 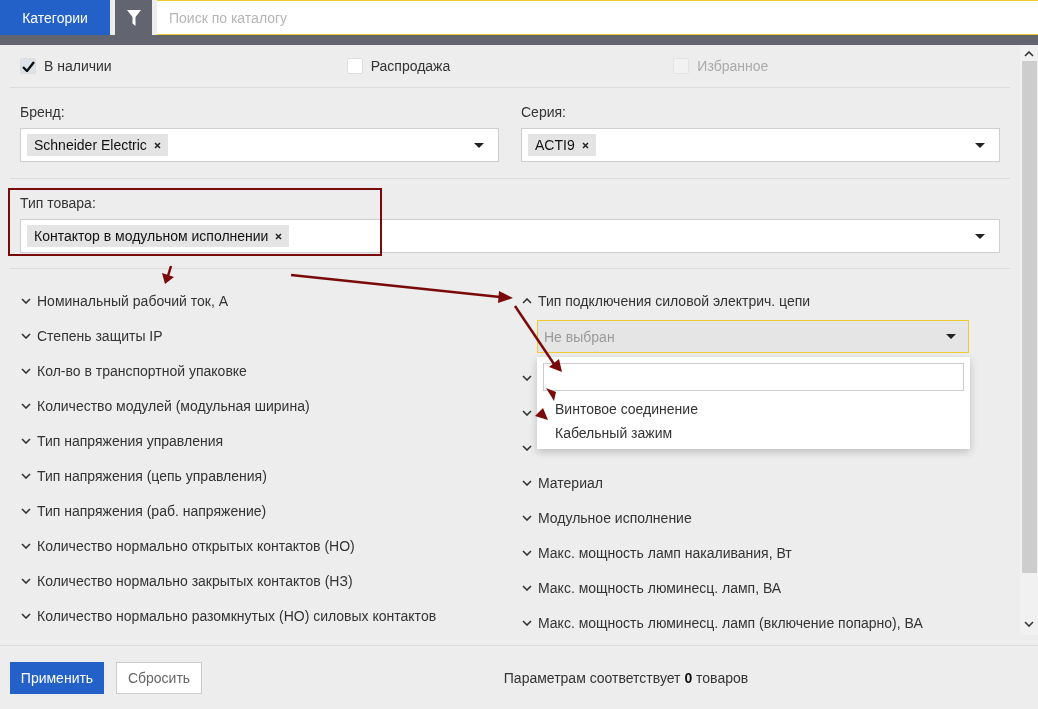 I want to click on apply-button: Применить, so click(x=57, y=677).